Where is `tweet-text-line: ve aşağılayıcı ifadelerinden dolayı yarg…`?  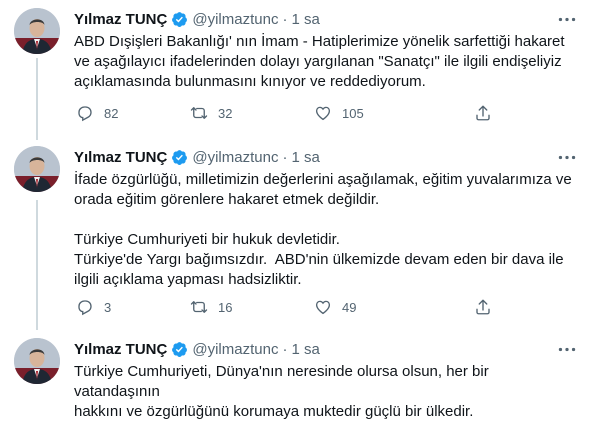
tweet-text-line: ve aşağılayıcı ifadelerinden dolayı yarg… is located at coordinates (318, 61).